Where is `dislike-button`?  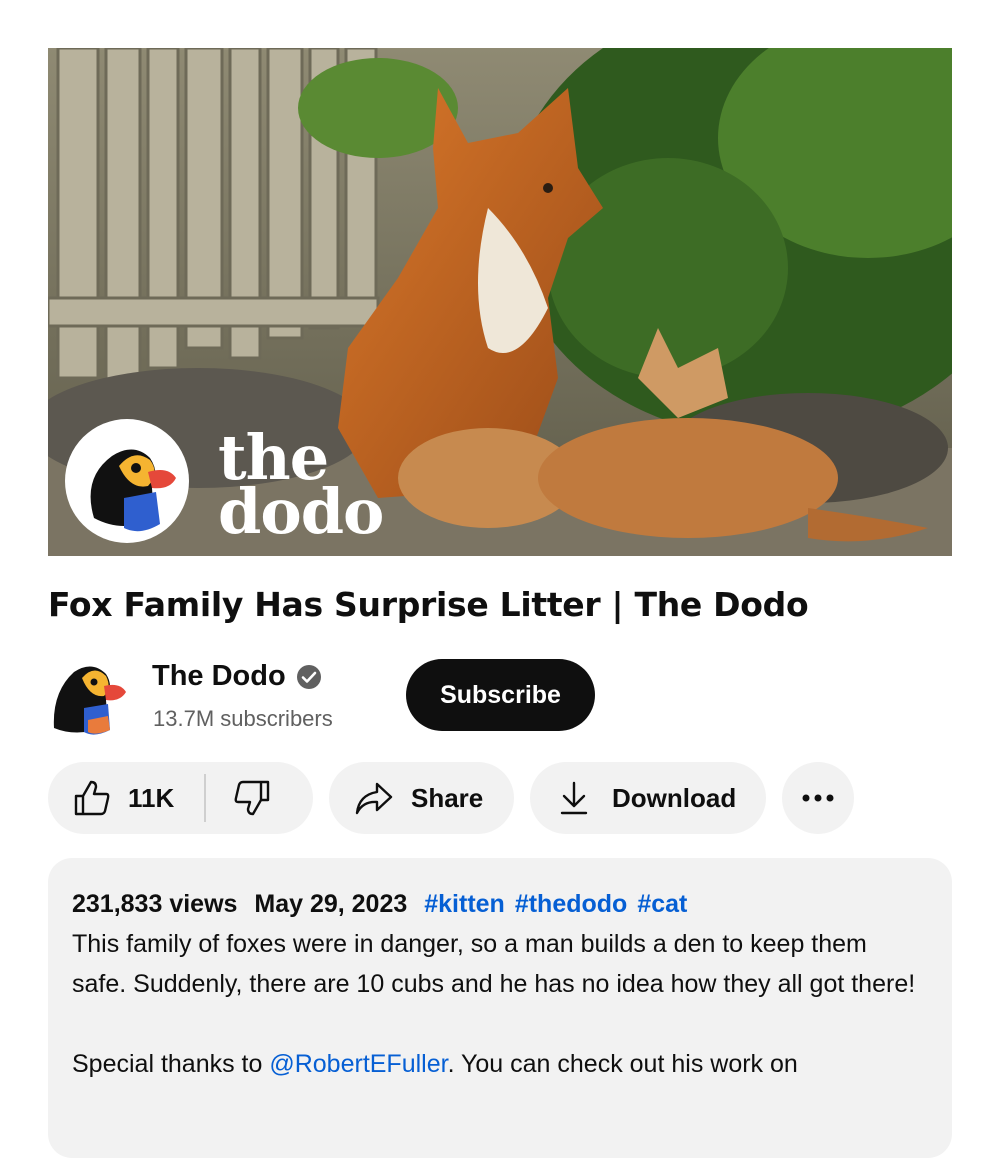
dislike-button is located at coordinates (249, 798).